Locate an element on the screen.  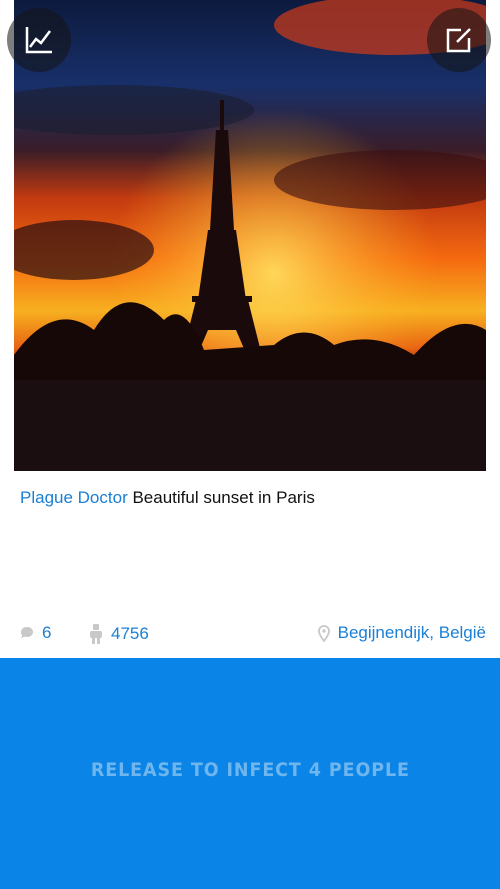
comments-count: 6 is located at coordinates (35, 633).